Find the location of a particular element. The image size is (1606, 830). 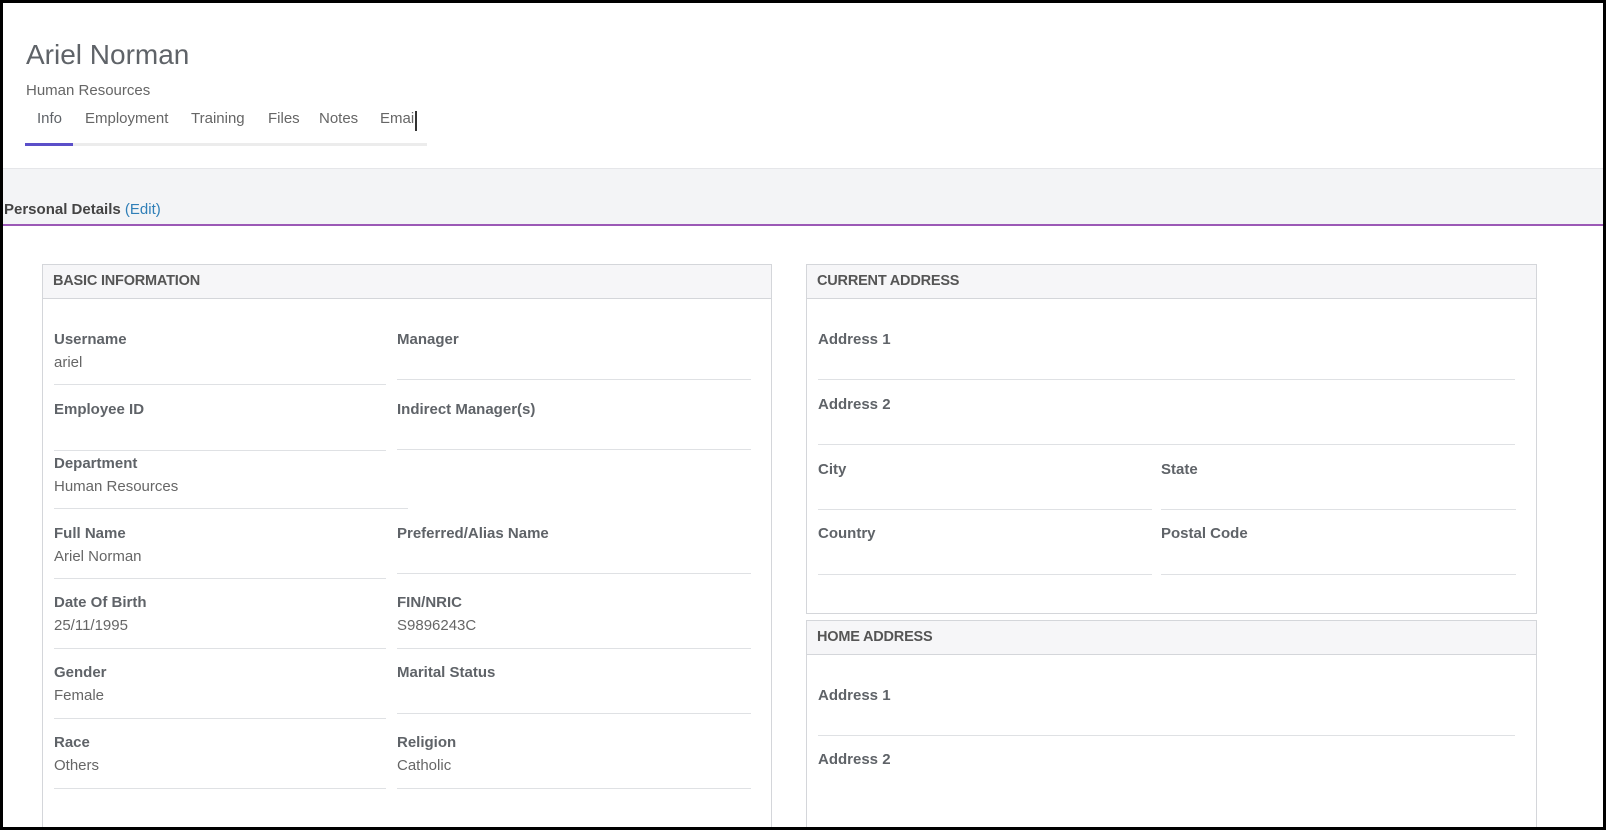

field-preferred-name: Preferred/Alias Name is located at coordinates (574, 549).